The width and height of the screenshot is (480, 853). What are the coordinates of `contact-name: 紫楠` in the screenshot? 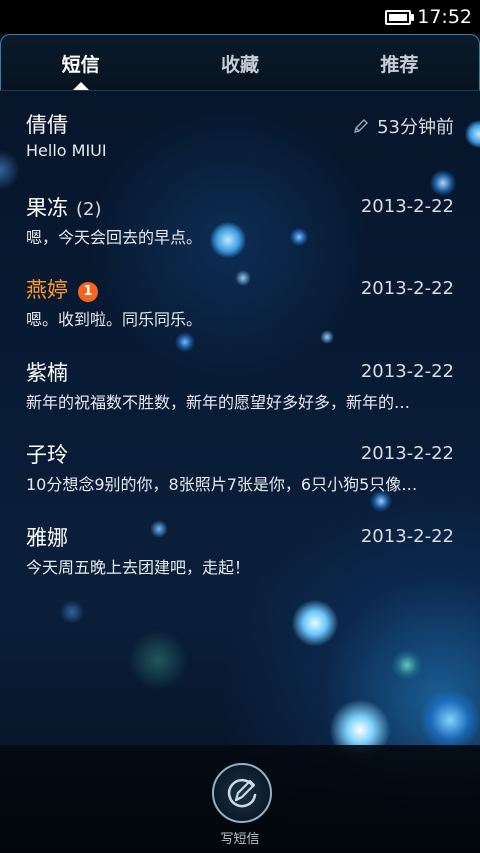 It's located at (47, 372).